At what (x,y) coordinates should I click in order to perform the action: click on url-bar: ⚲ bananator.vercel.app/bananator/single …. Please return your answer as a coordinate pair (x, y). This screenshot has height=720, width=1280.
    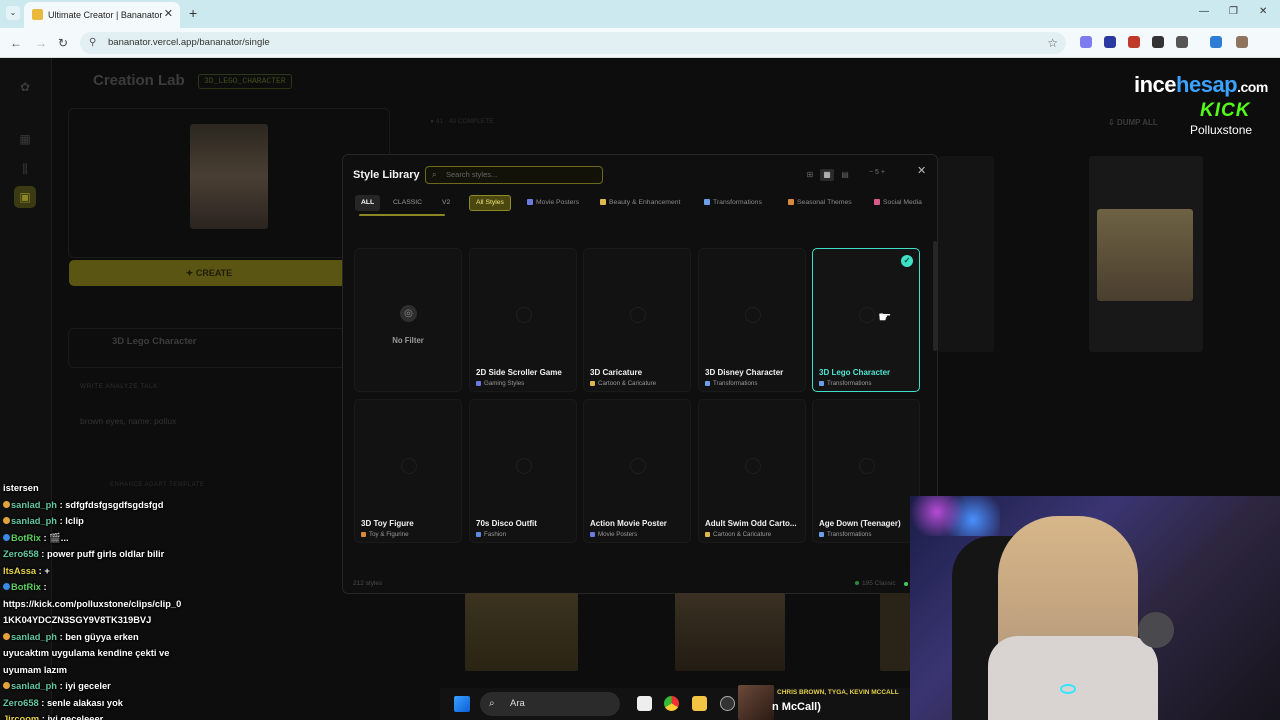
    Looking at the image, I should click on (573, 43).